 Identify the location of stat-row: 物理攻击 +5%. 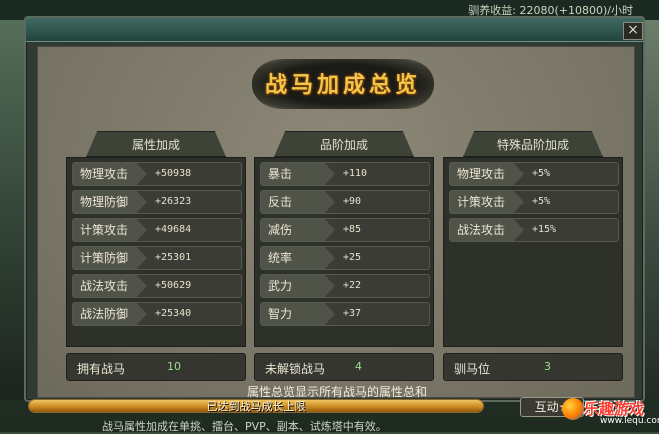
(534, 174).